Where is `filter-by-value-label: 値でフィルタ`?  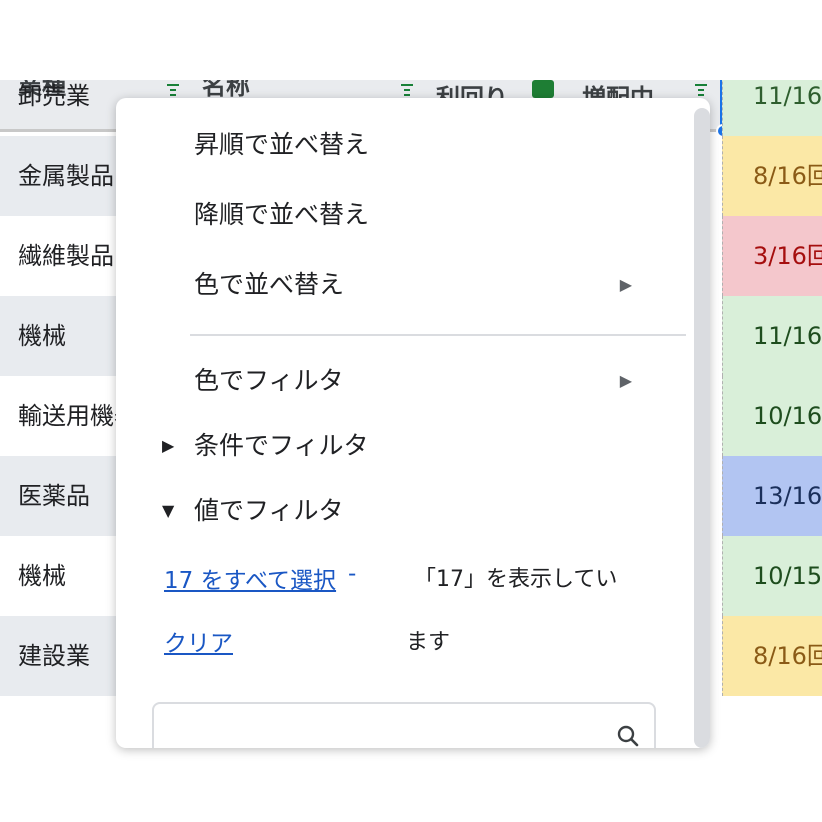
filter-by-value-label: 値でフィルタ is located at coordinates (269, 510).